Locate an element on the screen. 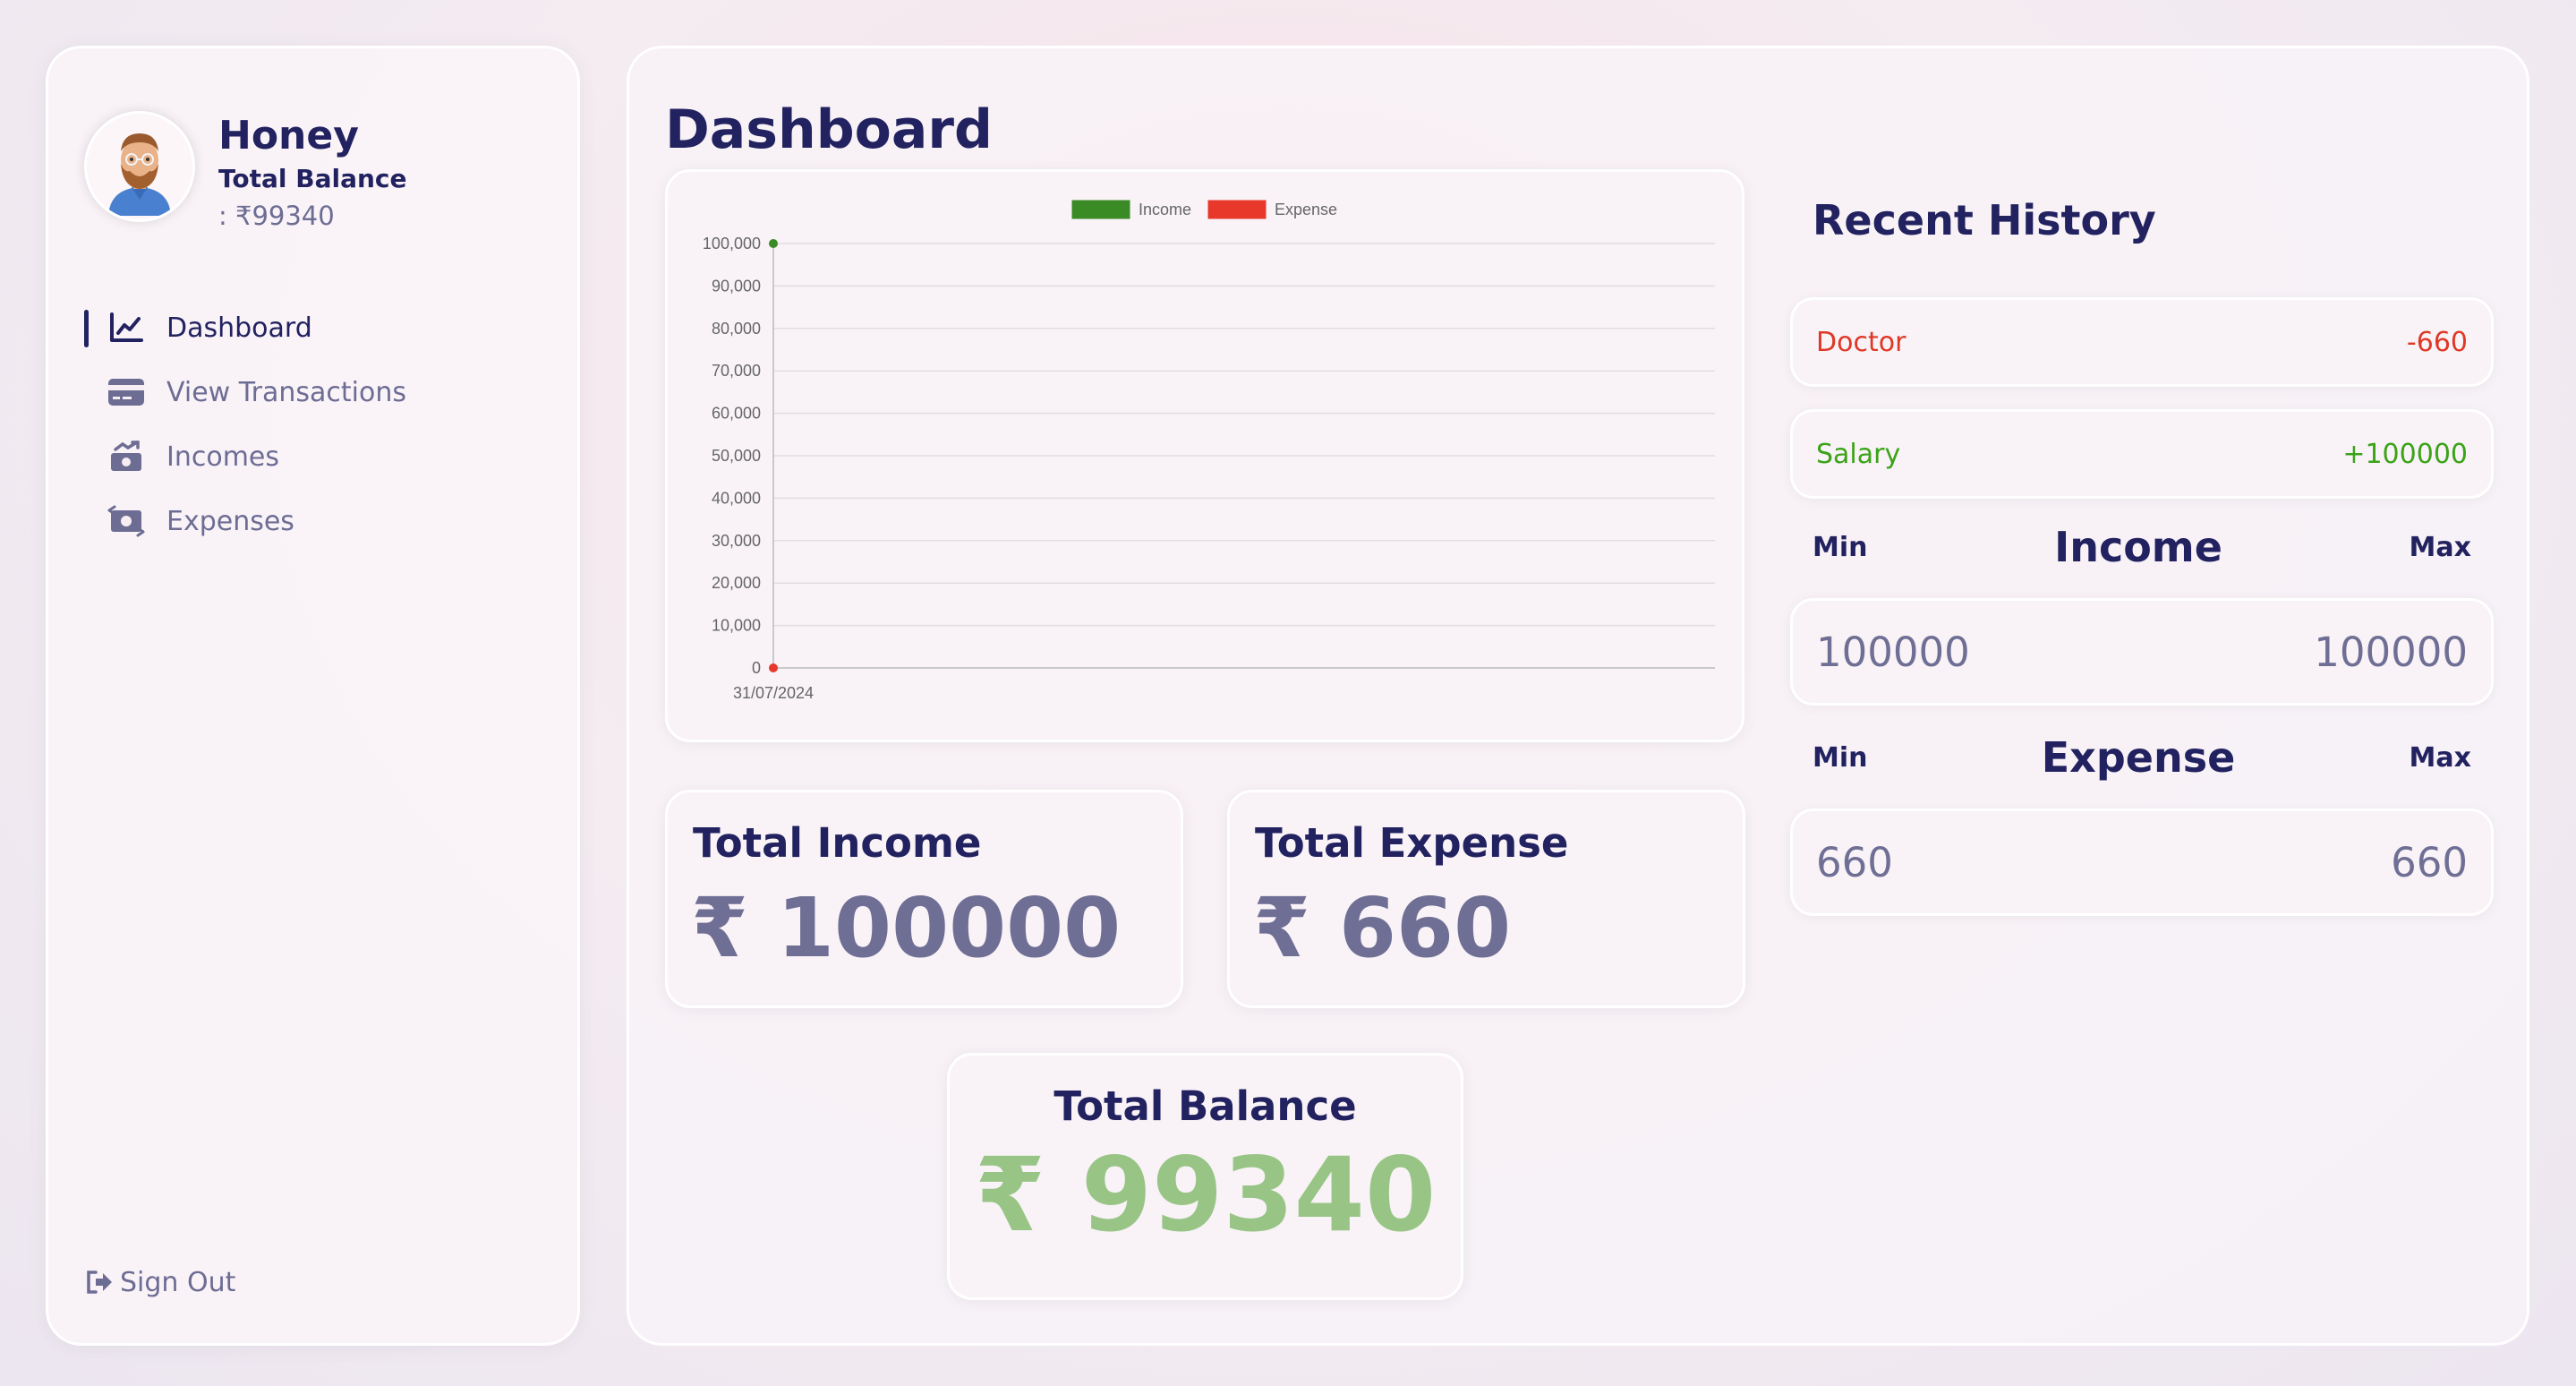  history-item-name: Salary is located at coordinates (1858, 454).